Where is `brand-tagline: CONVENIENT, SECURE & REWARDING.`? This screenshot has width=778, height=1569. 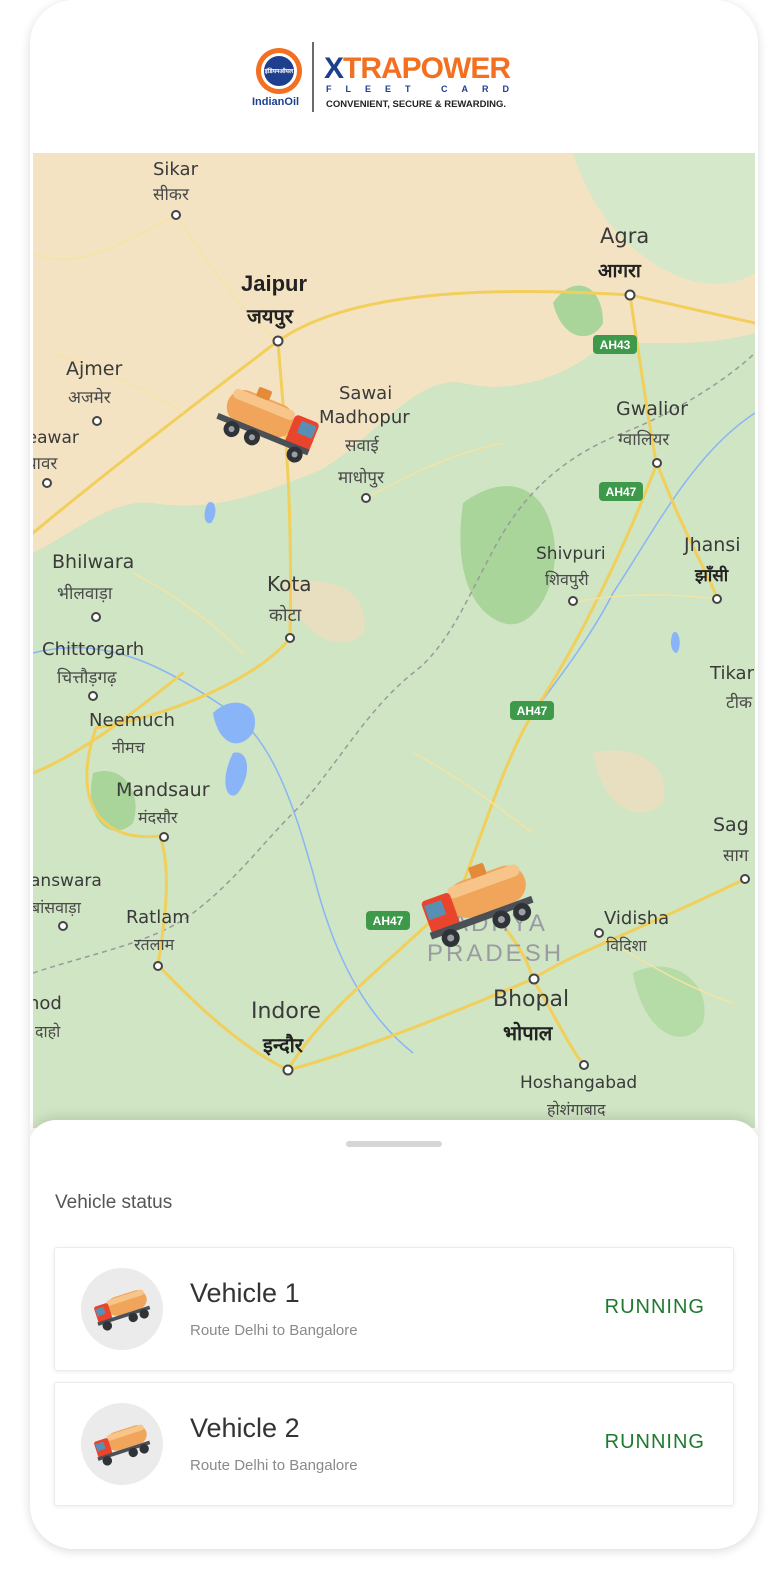
brand-tagline: CONVENIENT, SECURE & REWARDING. is located at coordinates (416, 104).